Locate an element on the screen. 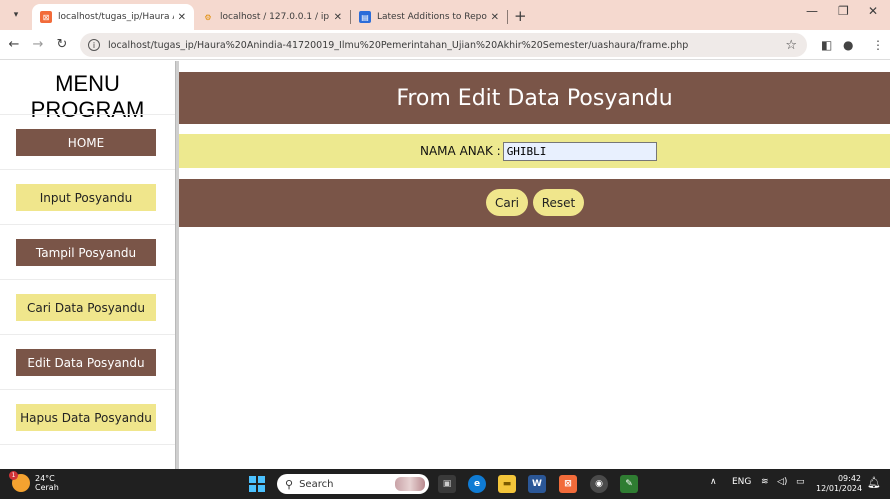 Image resolution: width=890 pixels, height=499 pixels. chevron-down-icon: ▾ is located at coordinates (16, 15).